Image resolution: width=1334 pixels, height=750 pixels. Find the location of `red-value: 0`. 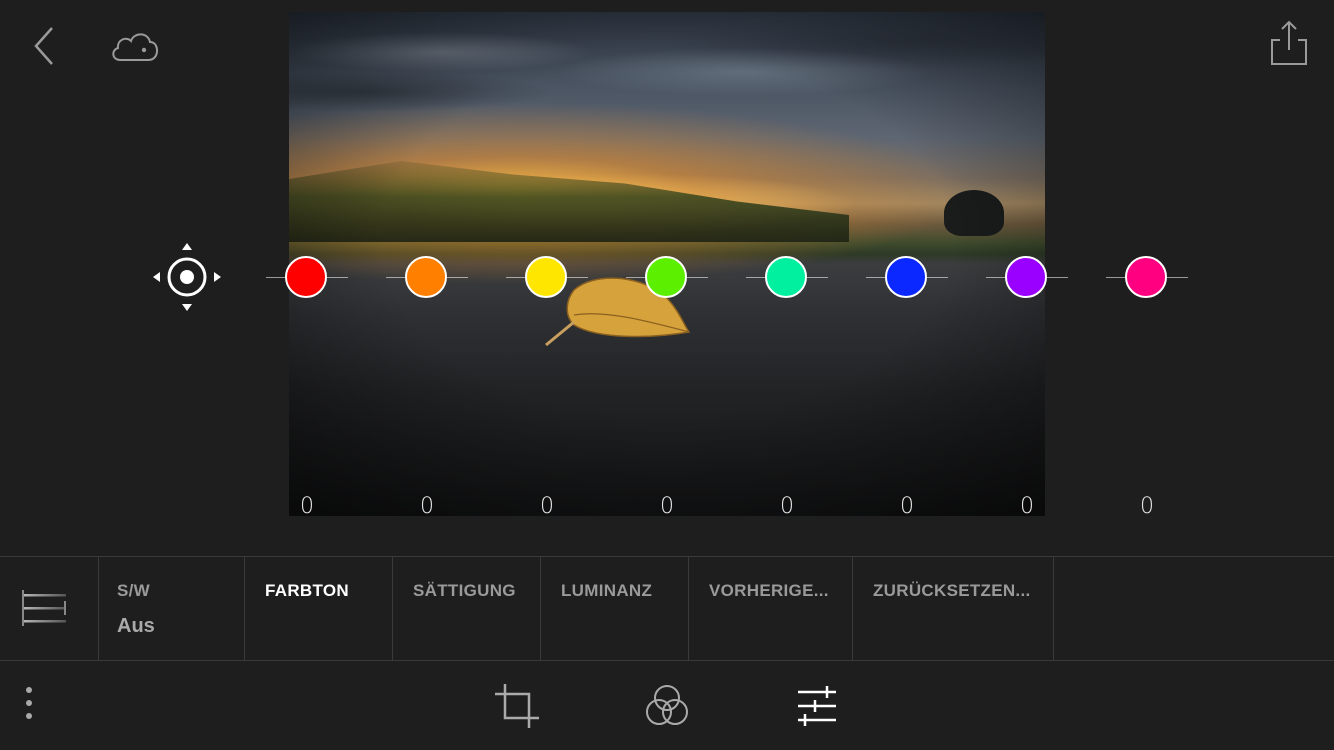

red-value: 0 is located at coordinates (307, 506).